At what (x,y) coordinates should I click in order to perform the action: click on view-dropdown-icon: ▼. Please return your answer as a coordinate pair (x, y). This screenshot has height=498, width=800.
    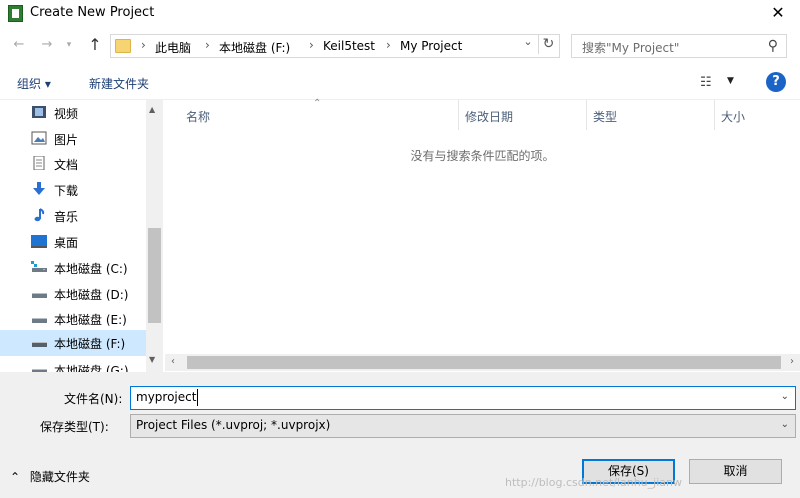
    Looking at the image, I should click on (730, 81).